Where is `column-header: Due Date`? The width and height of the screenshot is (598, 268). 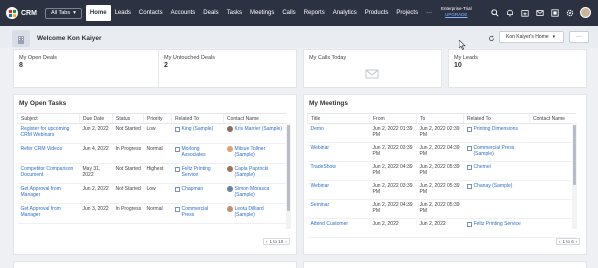 column-header: Due Date is located at coordinates (96, 118).